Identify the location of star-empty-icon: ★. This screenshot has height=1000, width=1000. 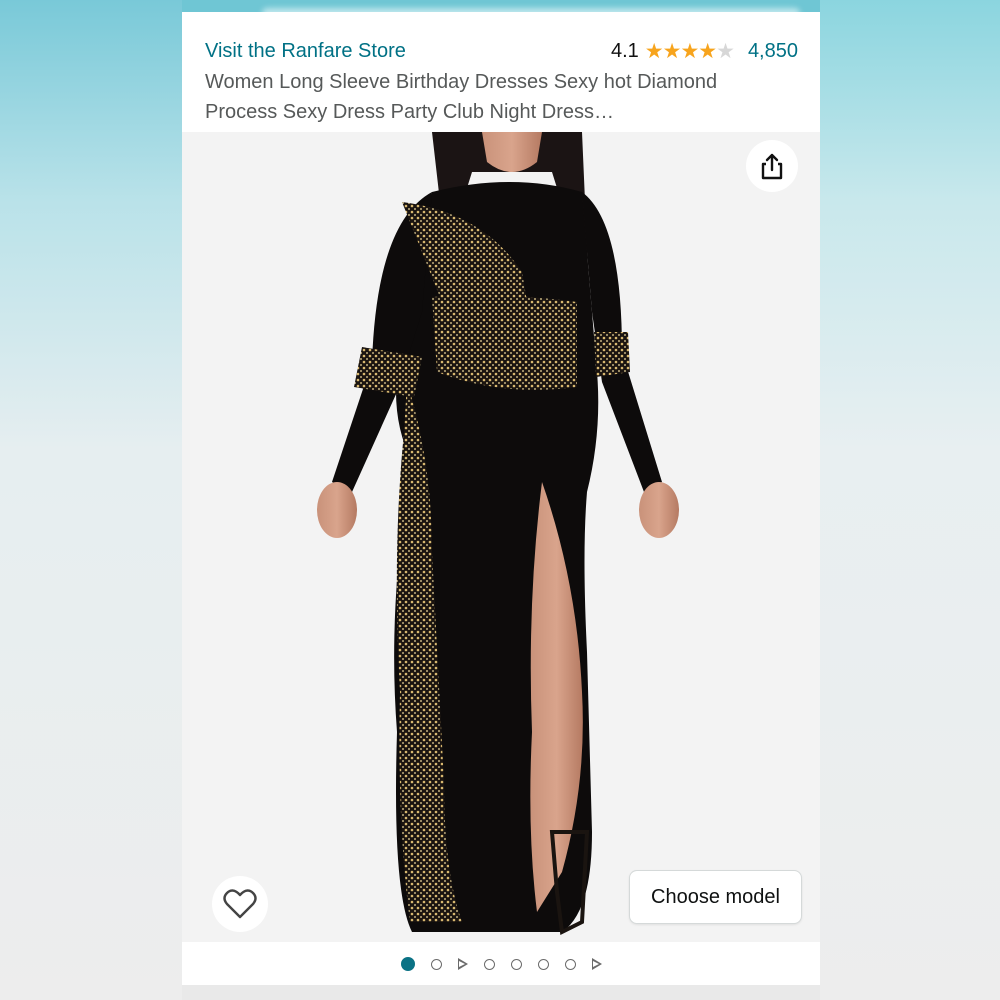
(725, 51).